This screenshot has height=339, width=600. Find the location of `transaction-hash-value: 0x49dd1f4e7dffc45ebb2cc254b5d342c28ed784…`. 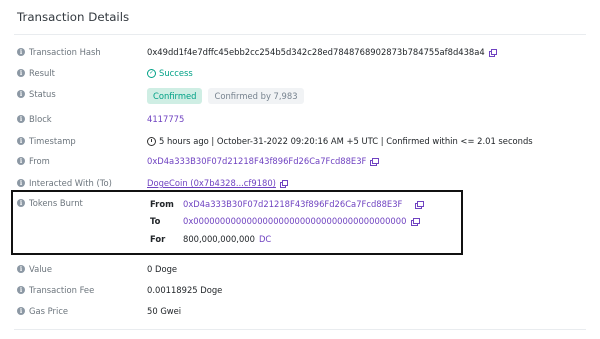

transaction-hash-value: 0x49dd1f4e7dffc45ebb2cc254b5d342c28ed784… is located at coordinates (316, 52).